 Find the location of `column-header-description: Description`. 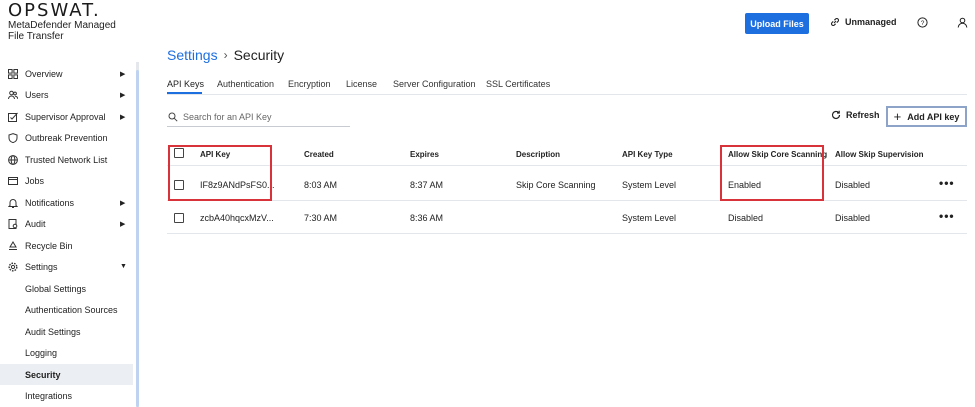

column-header-description: Description is located at coordinates (538, 154).